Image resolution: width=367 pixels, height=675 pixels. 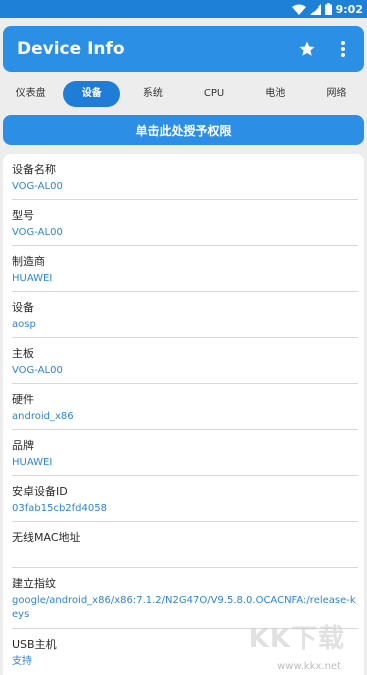 I want to click on tab-network: 网络, so click(x=336, y=94).